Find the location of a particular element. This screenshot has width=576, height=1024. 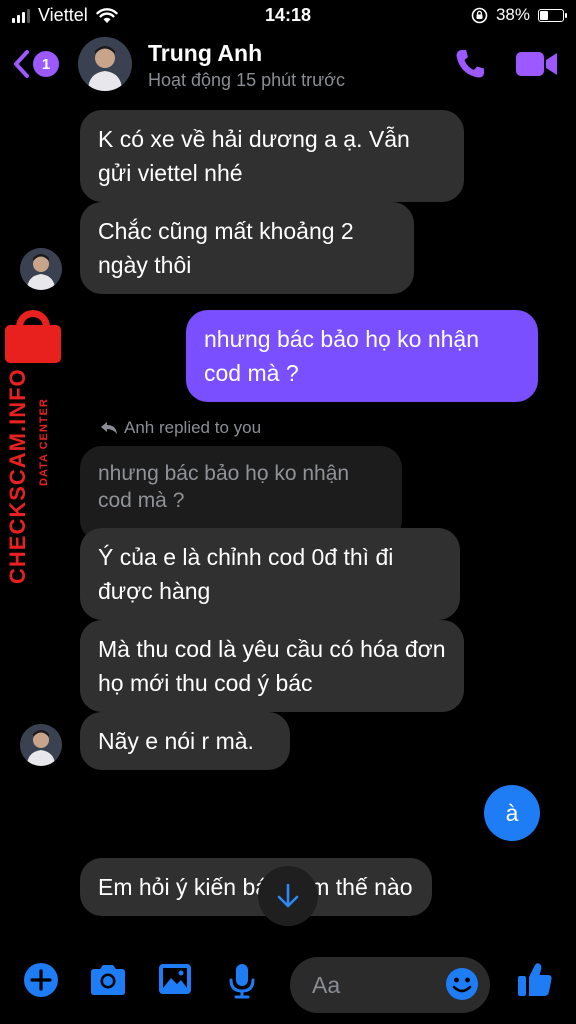

message-input-box is located at coordinates (390, 985).